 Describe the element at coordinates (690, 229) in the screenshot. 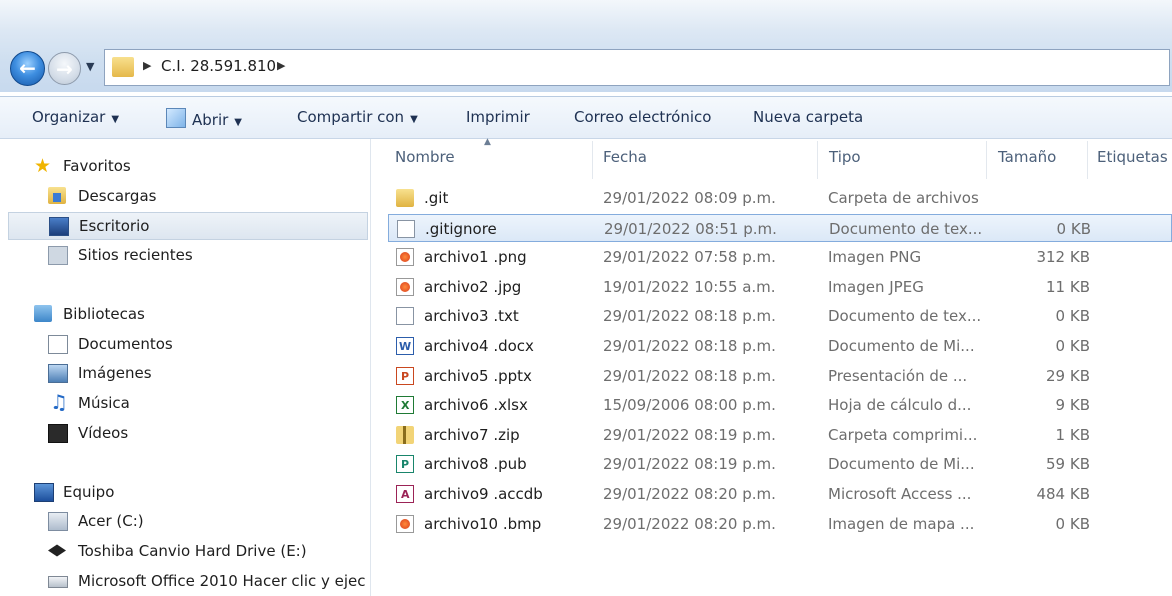

I see `file-date: 29/01/2022 08:51 p.m.` at that location.